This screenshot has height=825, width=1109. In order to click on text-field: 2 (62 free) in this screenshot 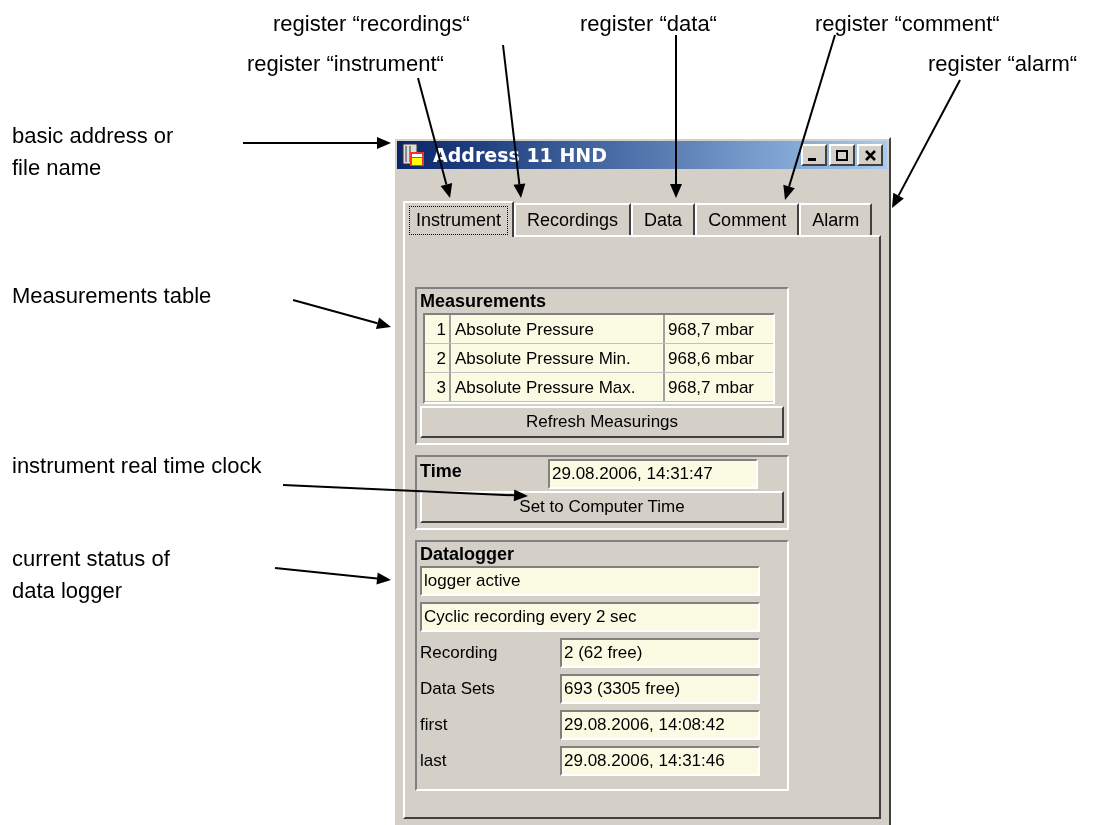, I will do `click(660, 653)`.